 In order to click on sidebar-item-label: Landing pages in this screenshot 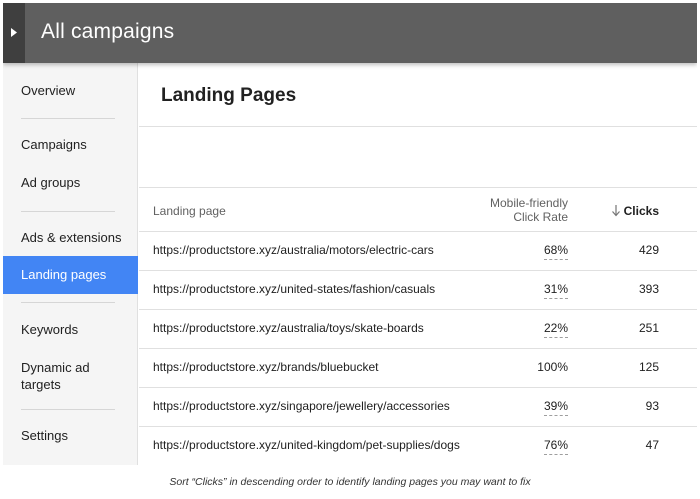, I will do `click(64, 274)`.